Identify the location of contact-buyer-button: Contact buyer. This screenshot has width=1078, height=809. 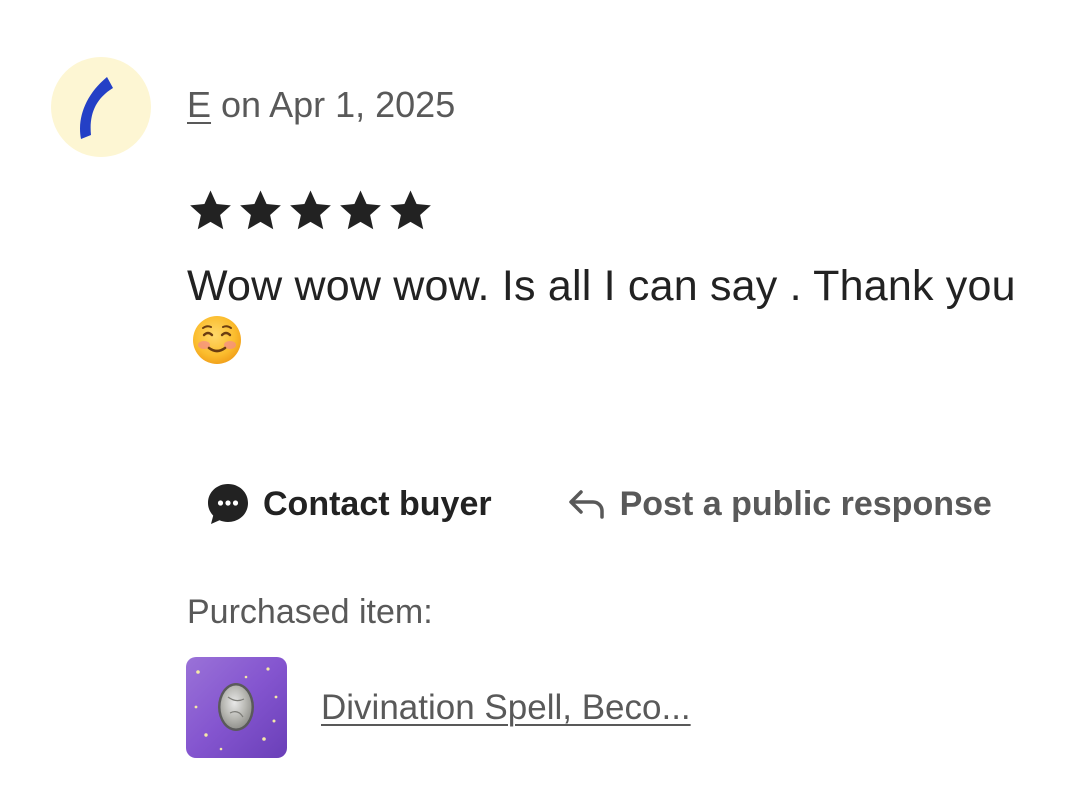
(349, 504).